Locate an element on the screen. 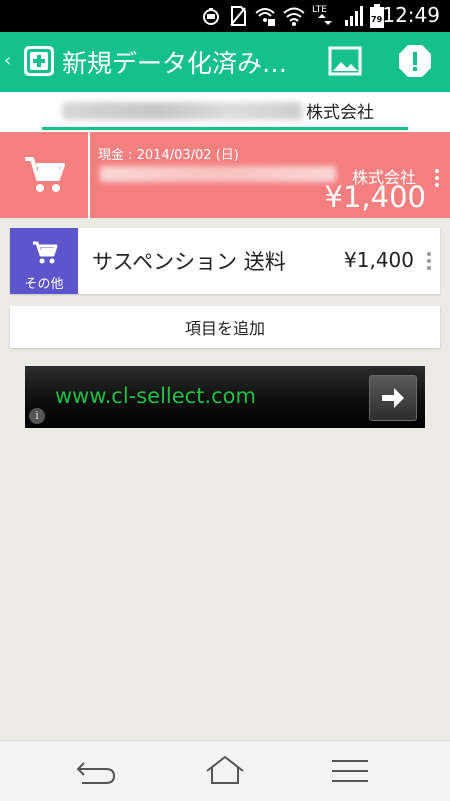 This screenshot has height=801, width=450. back-icon is located at coordinates (96, 773).